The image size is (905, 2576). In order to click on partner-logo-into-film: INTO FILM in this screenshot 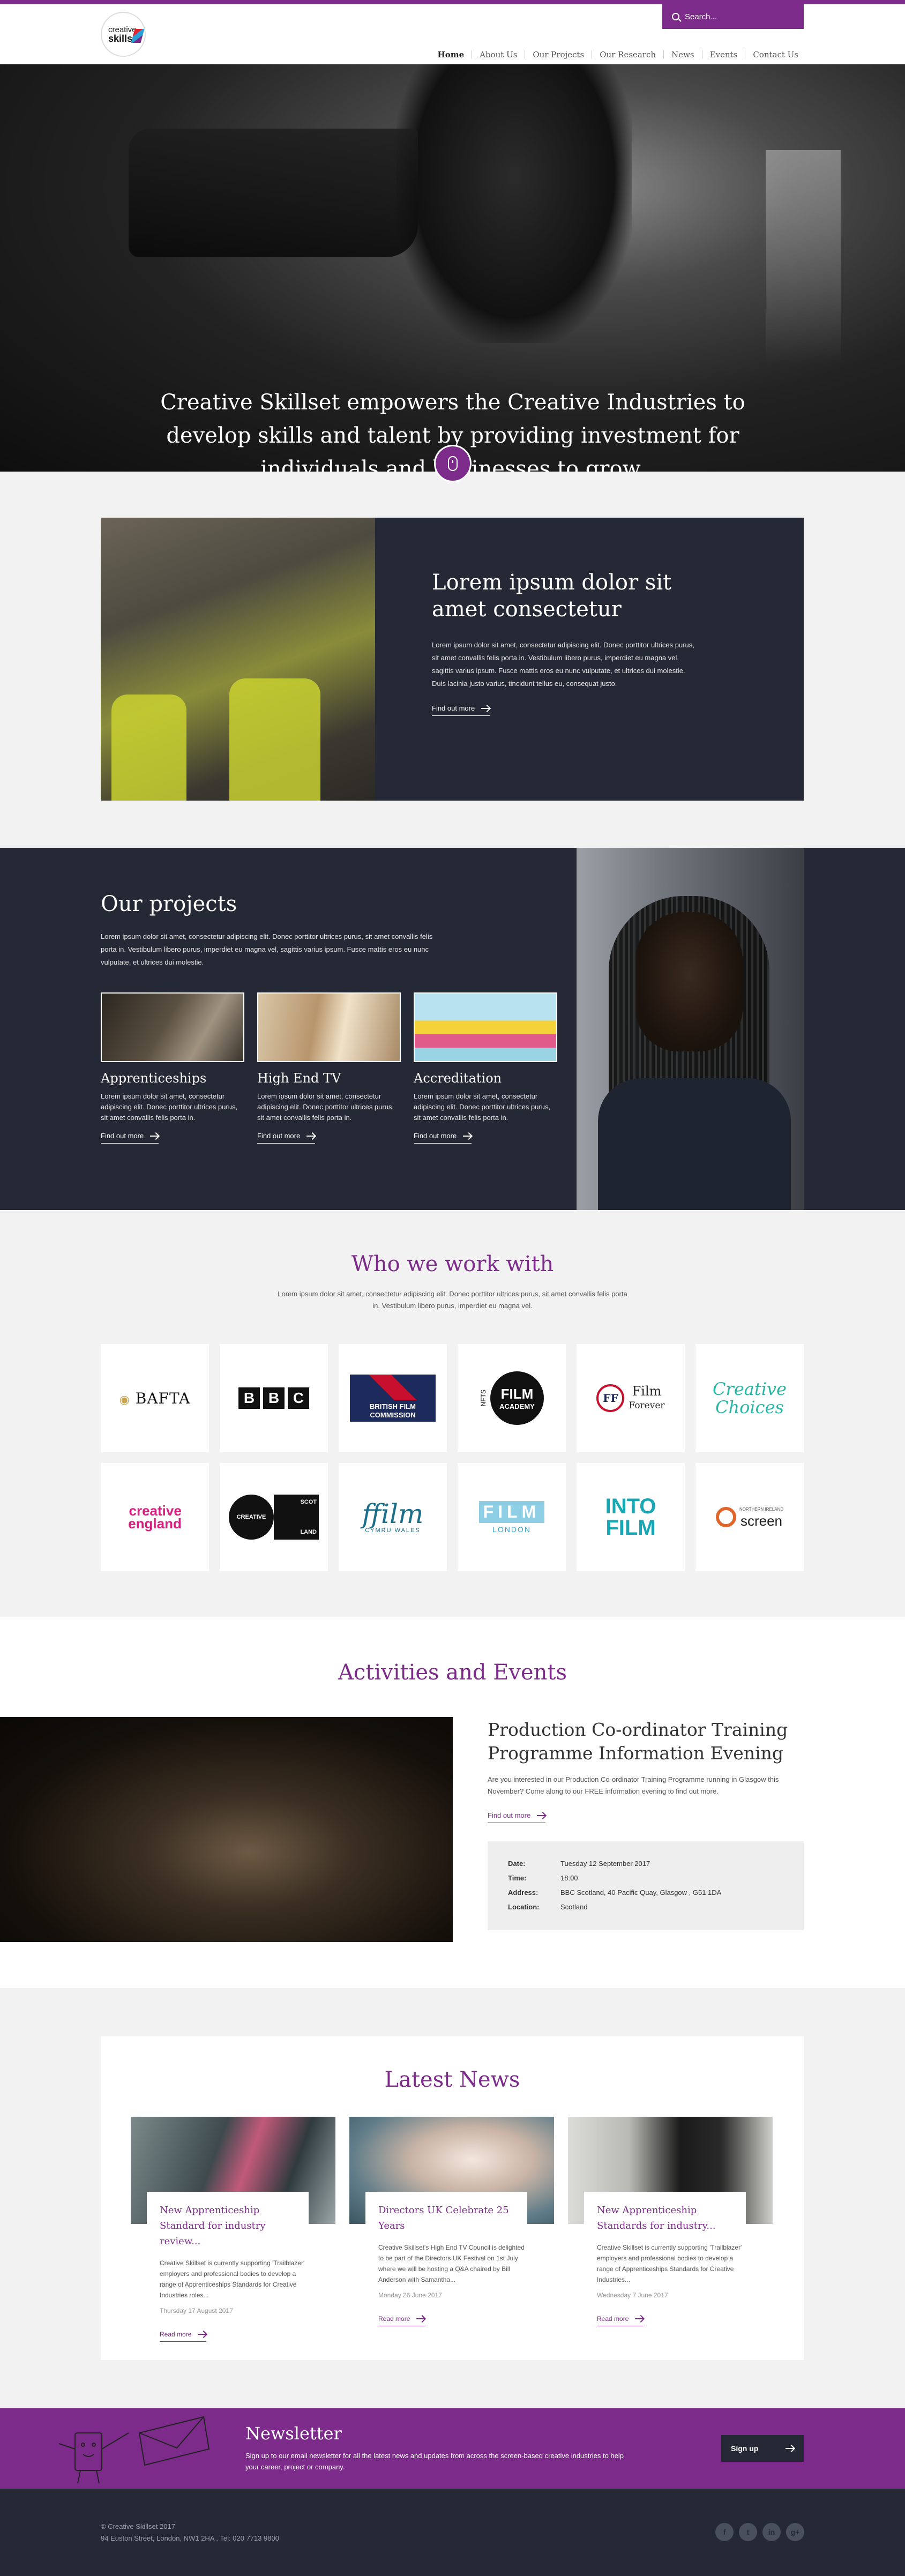, I will do `click(631, 1517)`.